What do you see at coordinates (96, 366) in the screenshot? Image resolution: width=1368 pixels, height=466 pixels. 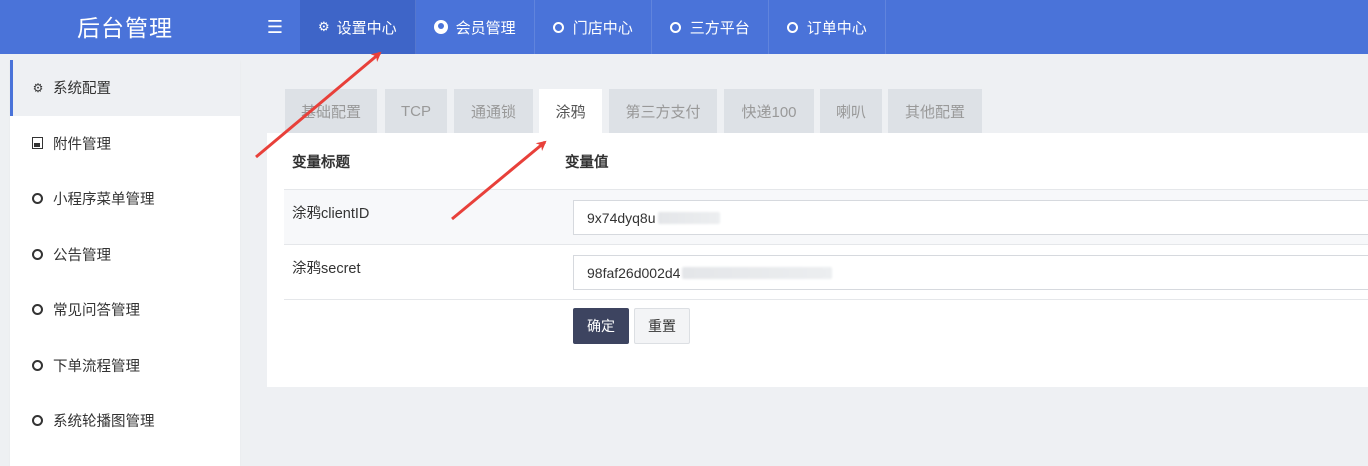 I see `sidebar-item-label: 下单流程管理` at bounding box center [96, 366].